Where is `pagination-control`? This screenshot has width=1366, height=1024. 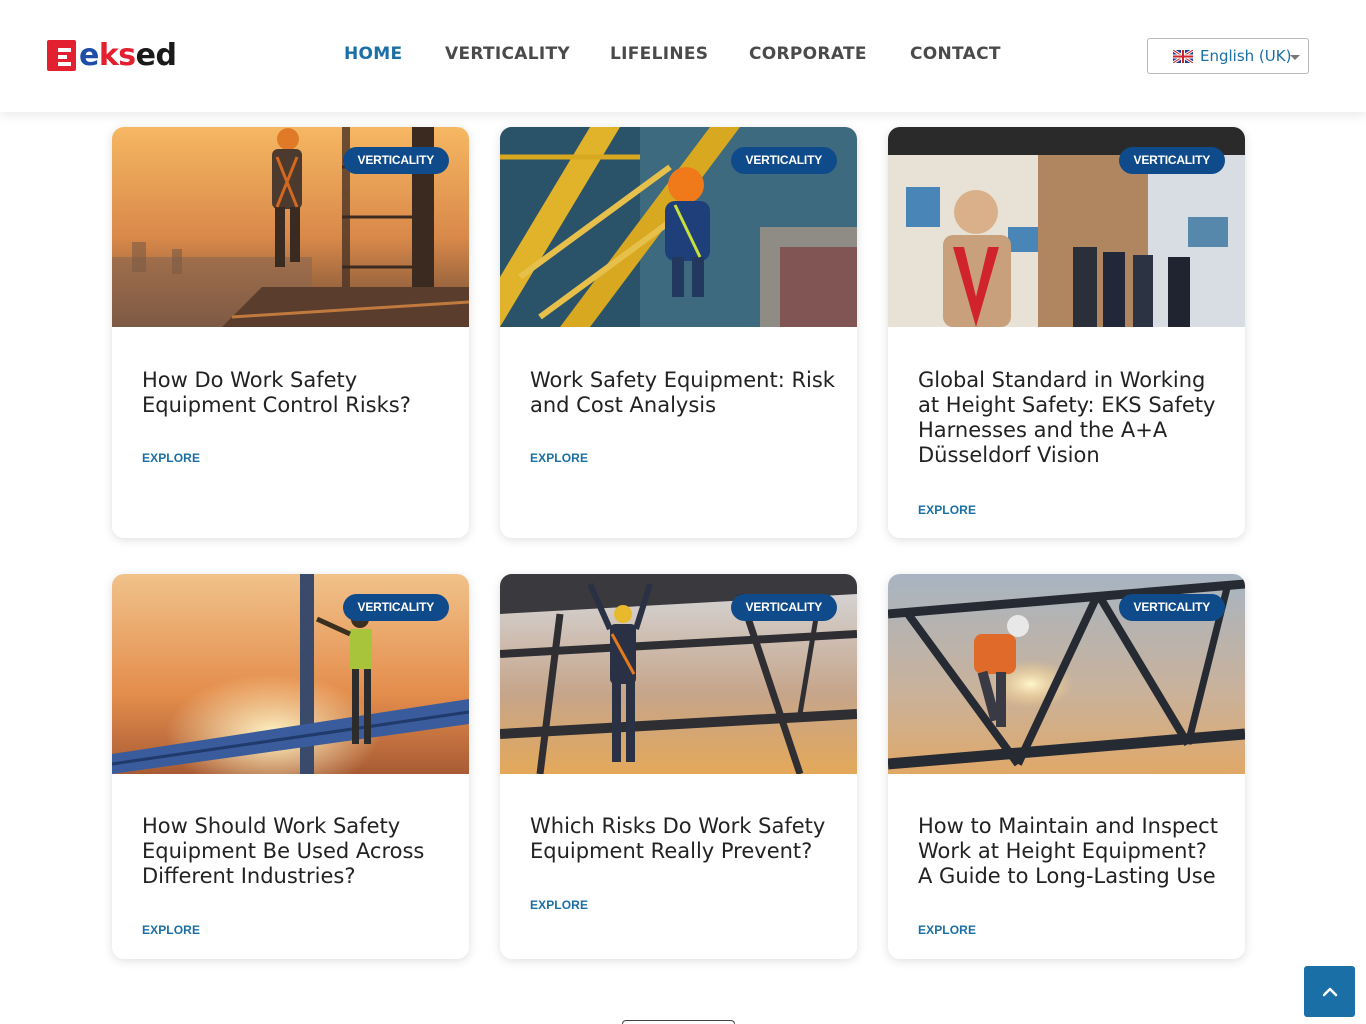
pagination-control is located at coordinates (678, 1022).